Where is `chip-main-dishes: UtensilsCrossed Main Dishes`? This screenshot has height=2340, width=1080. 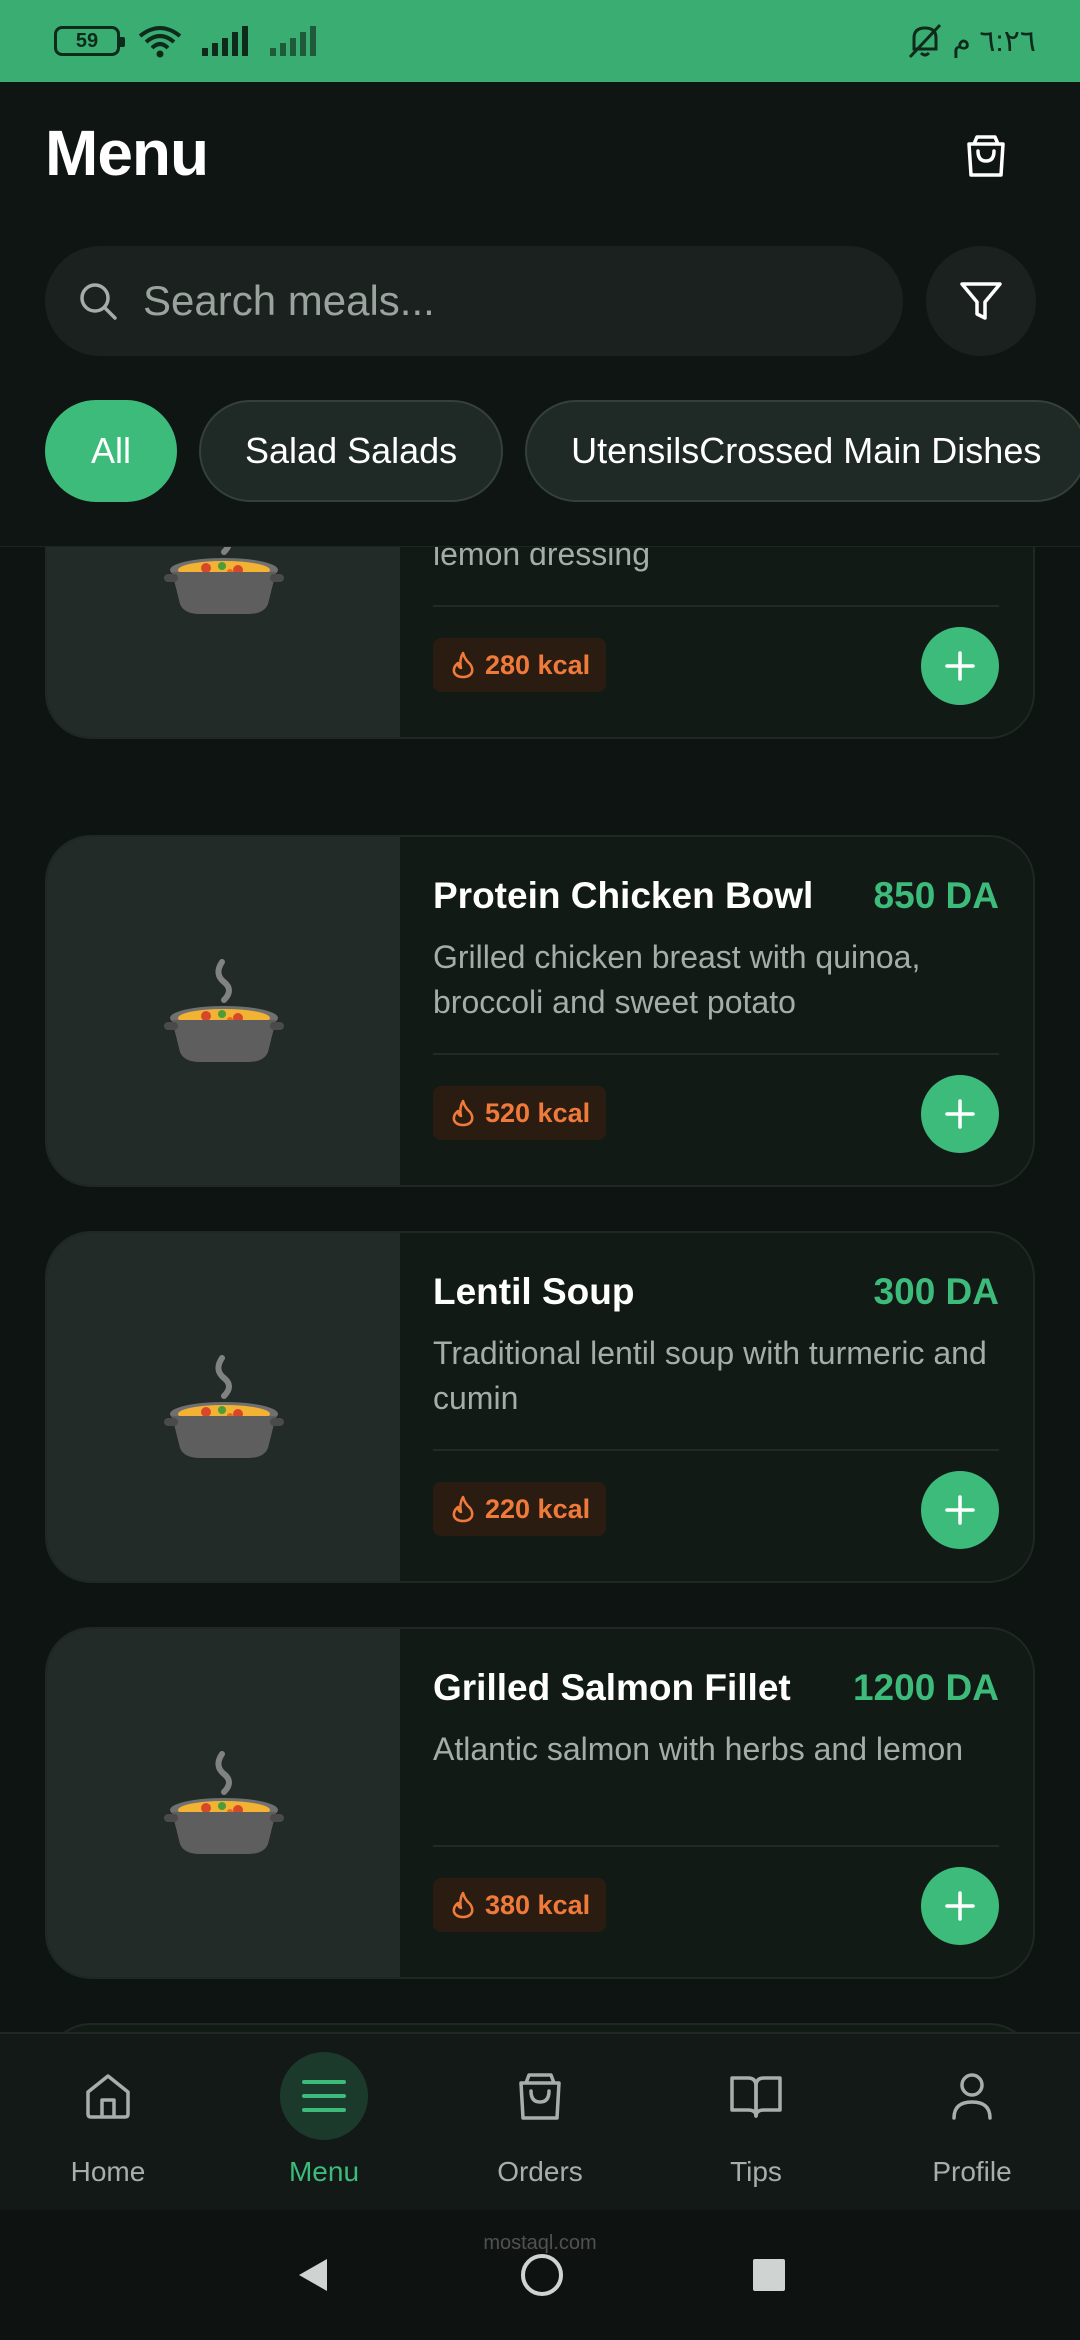
chip-main-dishes: UtensilsCrossed Main Dishes is located at coordinates (802, 451).